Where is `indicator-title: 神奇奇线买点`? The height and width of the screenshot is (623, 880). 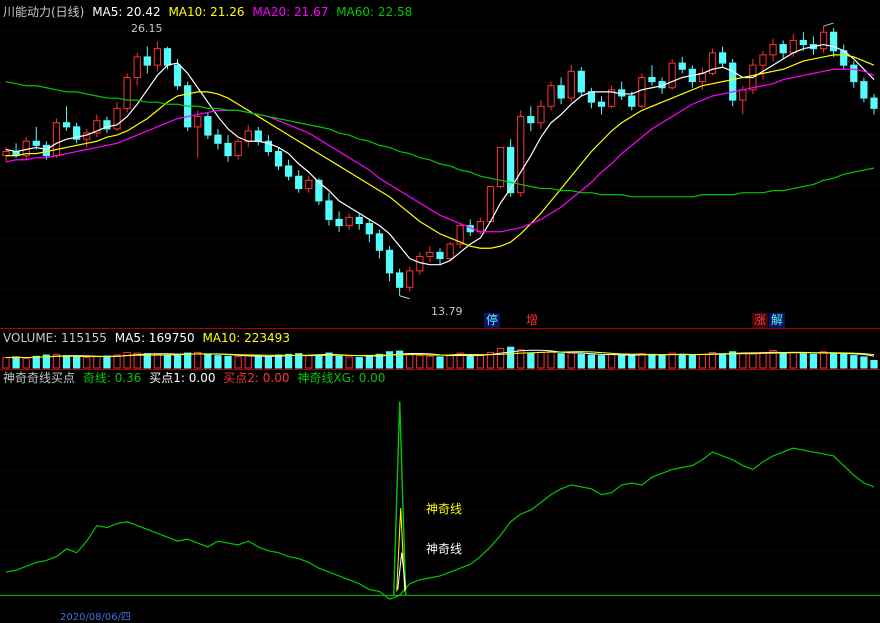
indicator-title: 神奇奇线买点 is located at coordinates (39, 378).